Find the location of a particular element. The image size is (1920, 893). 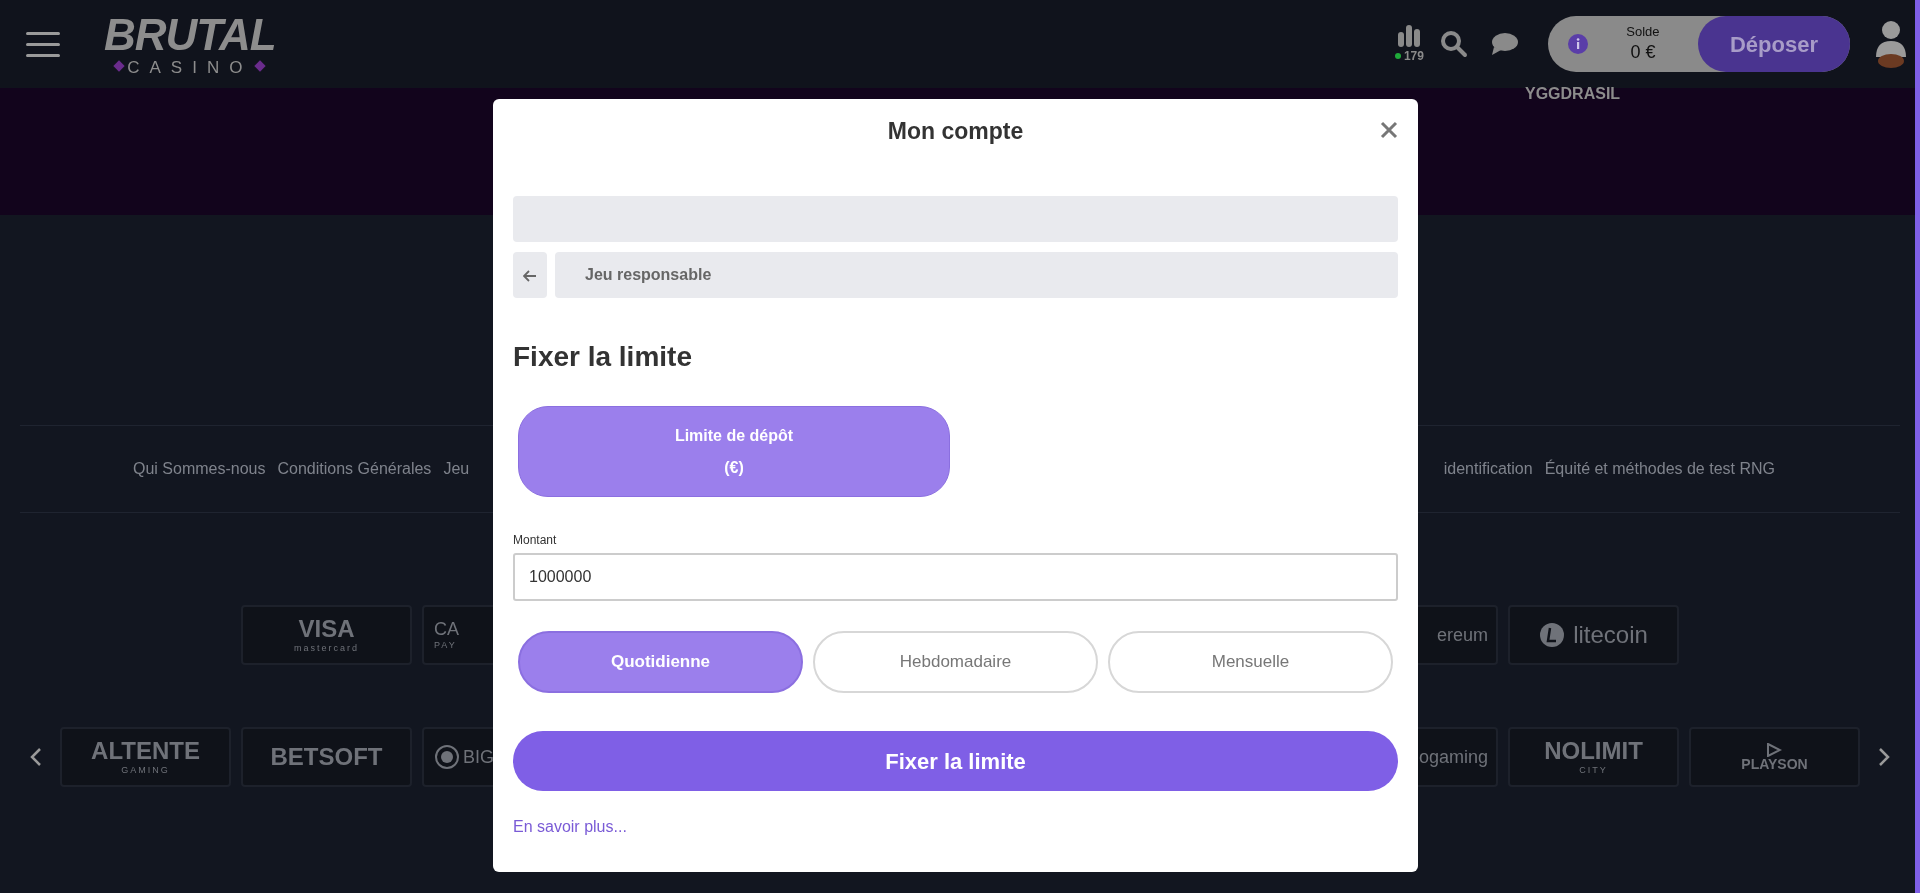

logo-text: BIG is located at coordinates (478, 757).